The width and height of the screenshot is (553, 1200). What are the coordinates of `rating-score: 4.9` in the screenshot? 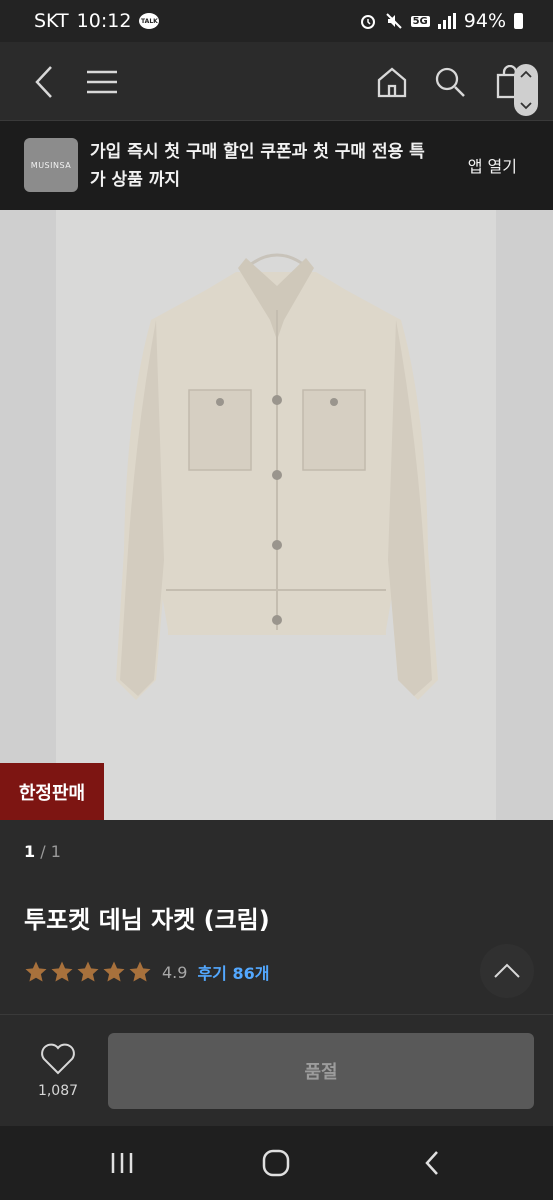 It's located at (175, 972).